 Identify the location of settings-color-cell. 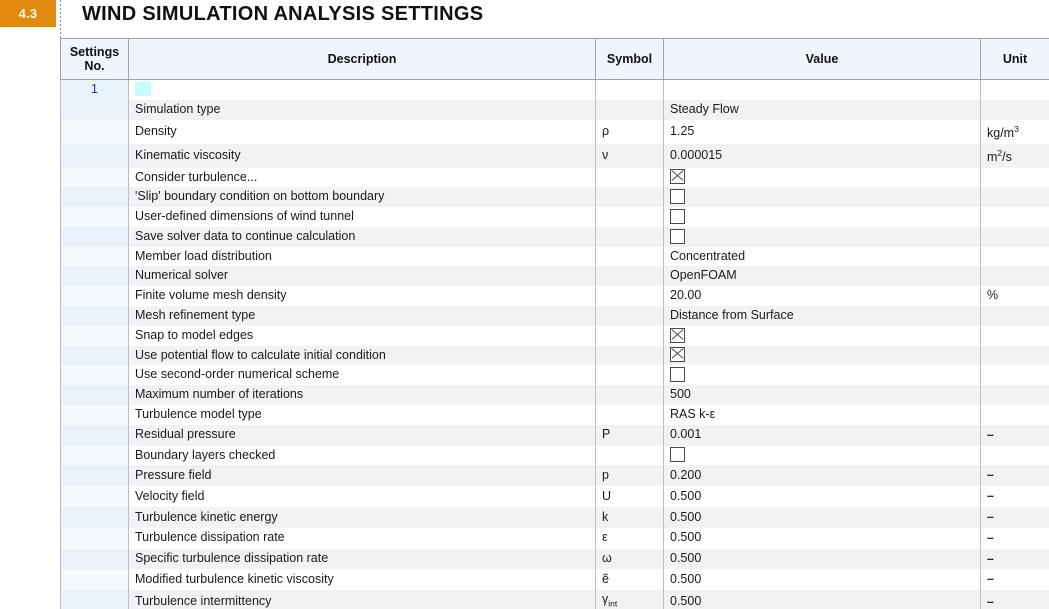
(362, 89).